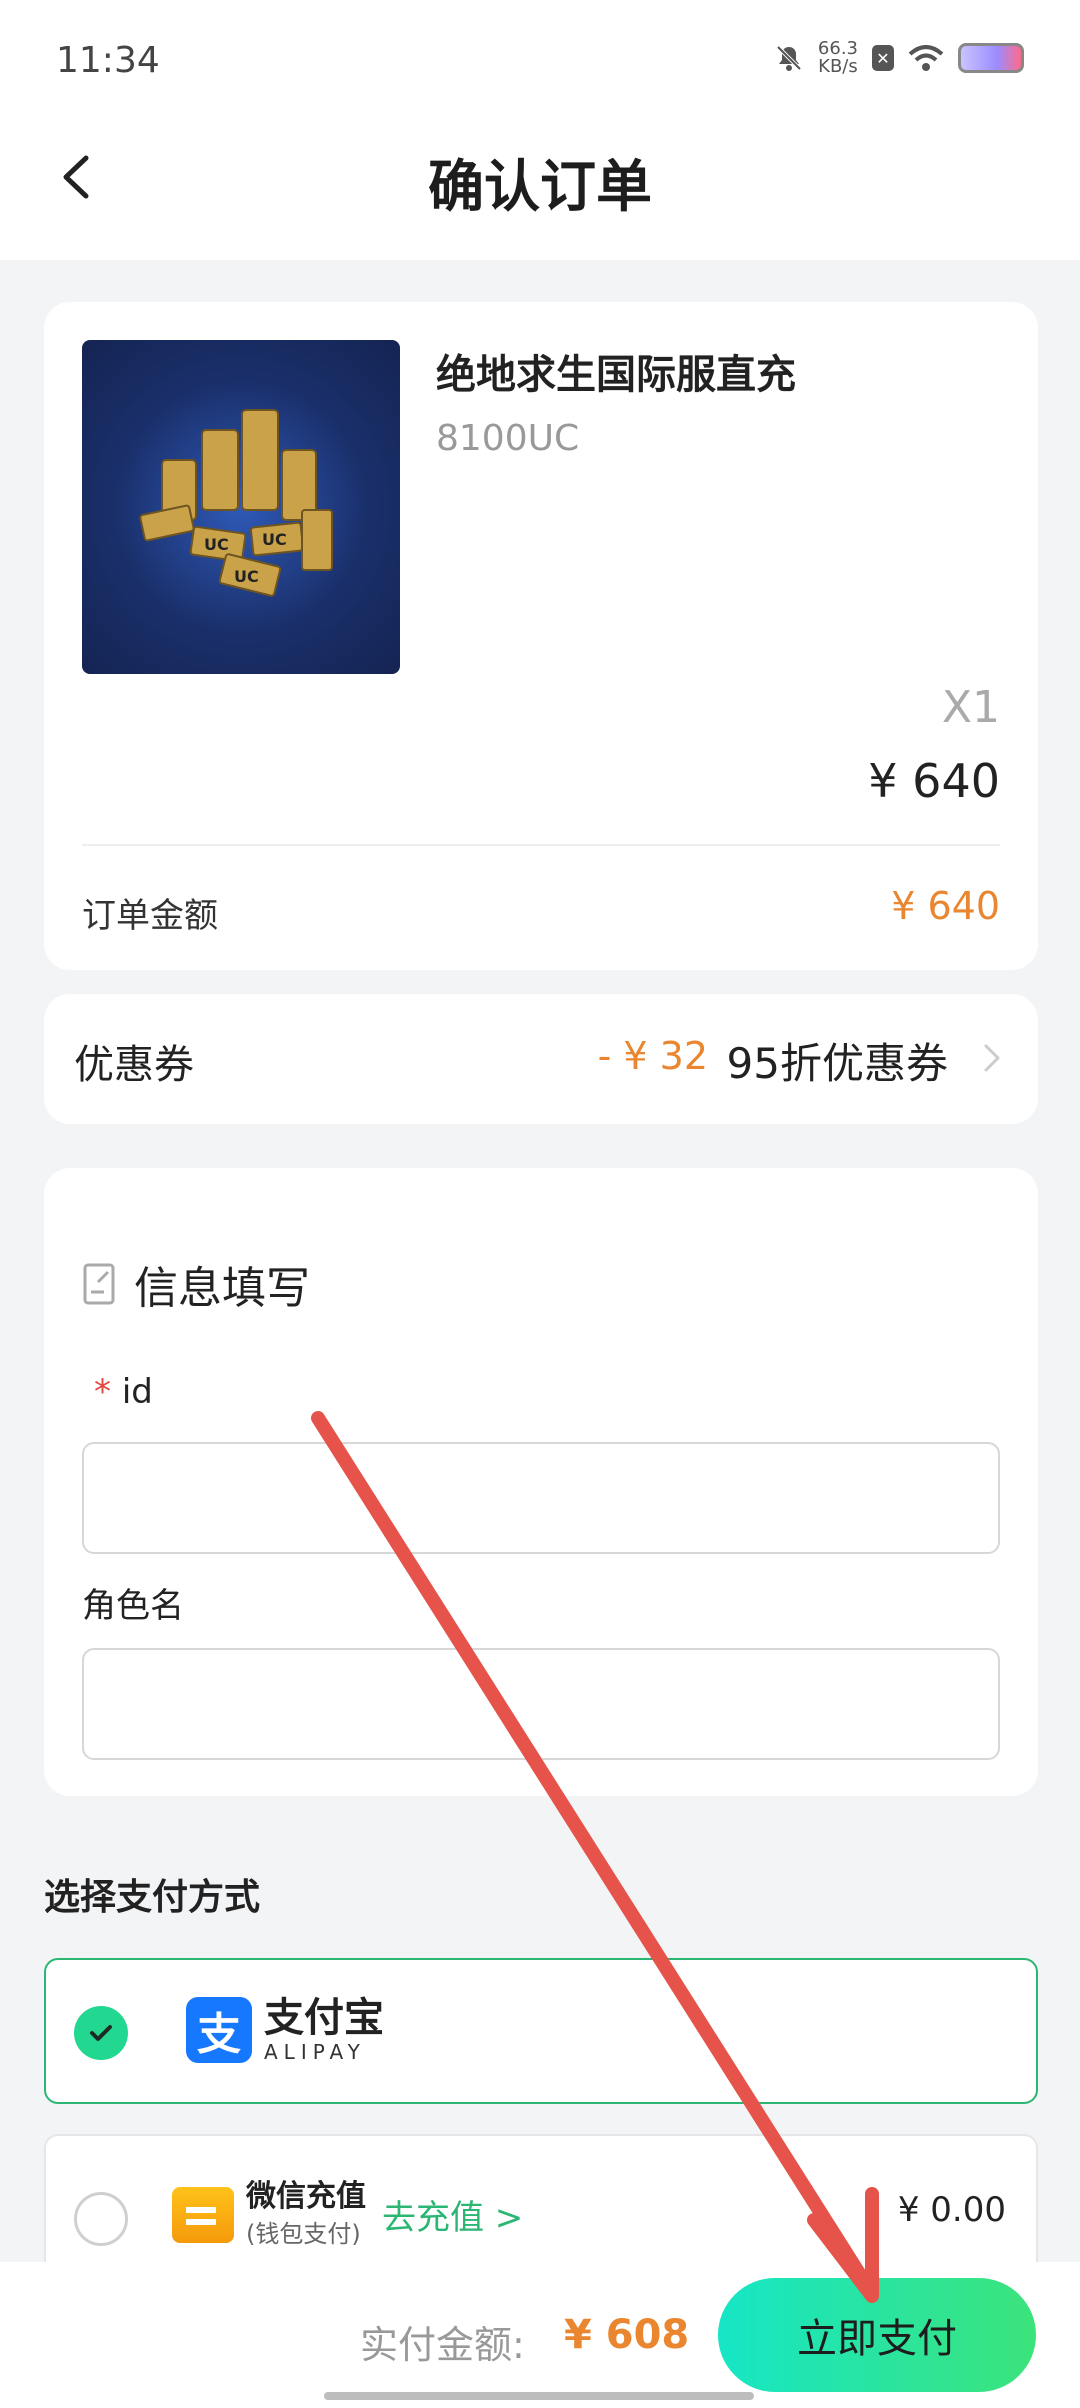 This screenshot has width=1080, height=2408. I want to click on alipay-radio, so click(101, 2033).